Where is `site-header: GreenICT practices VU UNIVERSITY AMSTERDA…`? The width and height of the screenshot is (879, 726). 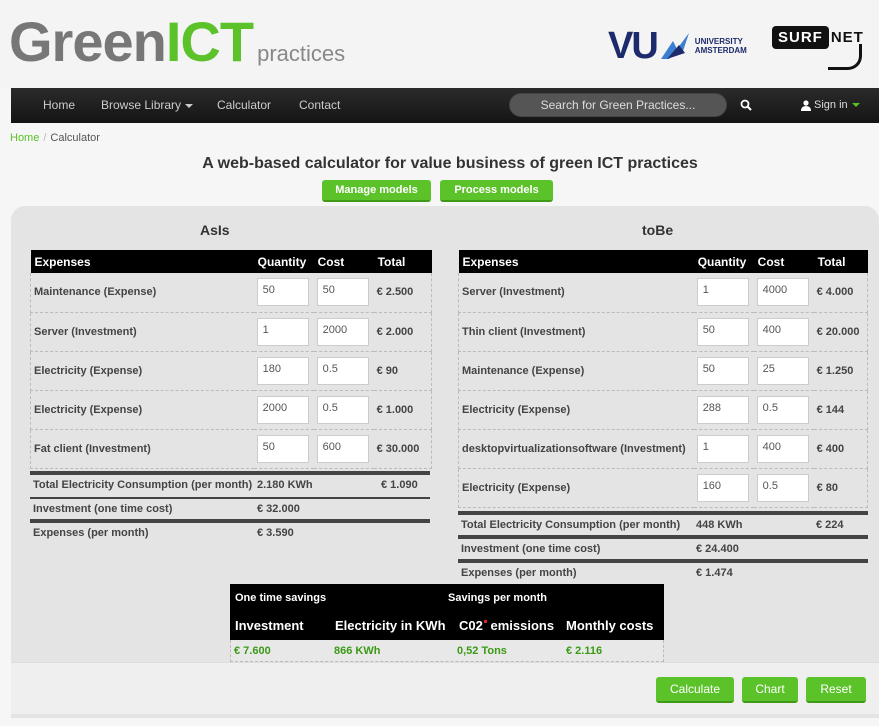 site-header: GreenICT practices VU UNIVERSITY AMSTERDA… is located at coordinates (439, 44).